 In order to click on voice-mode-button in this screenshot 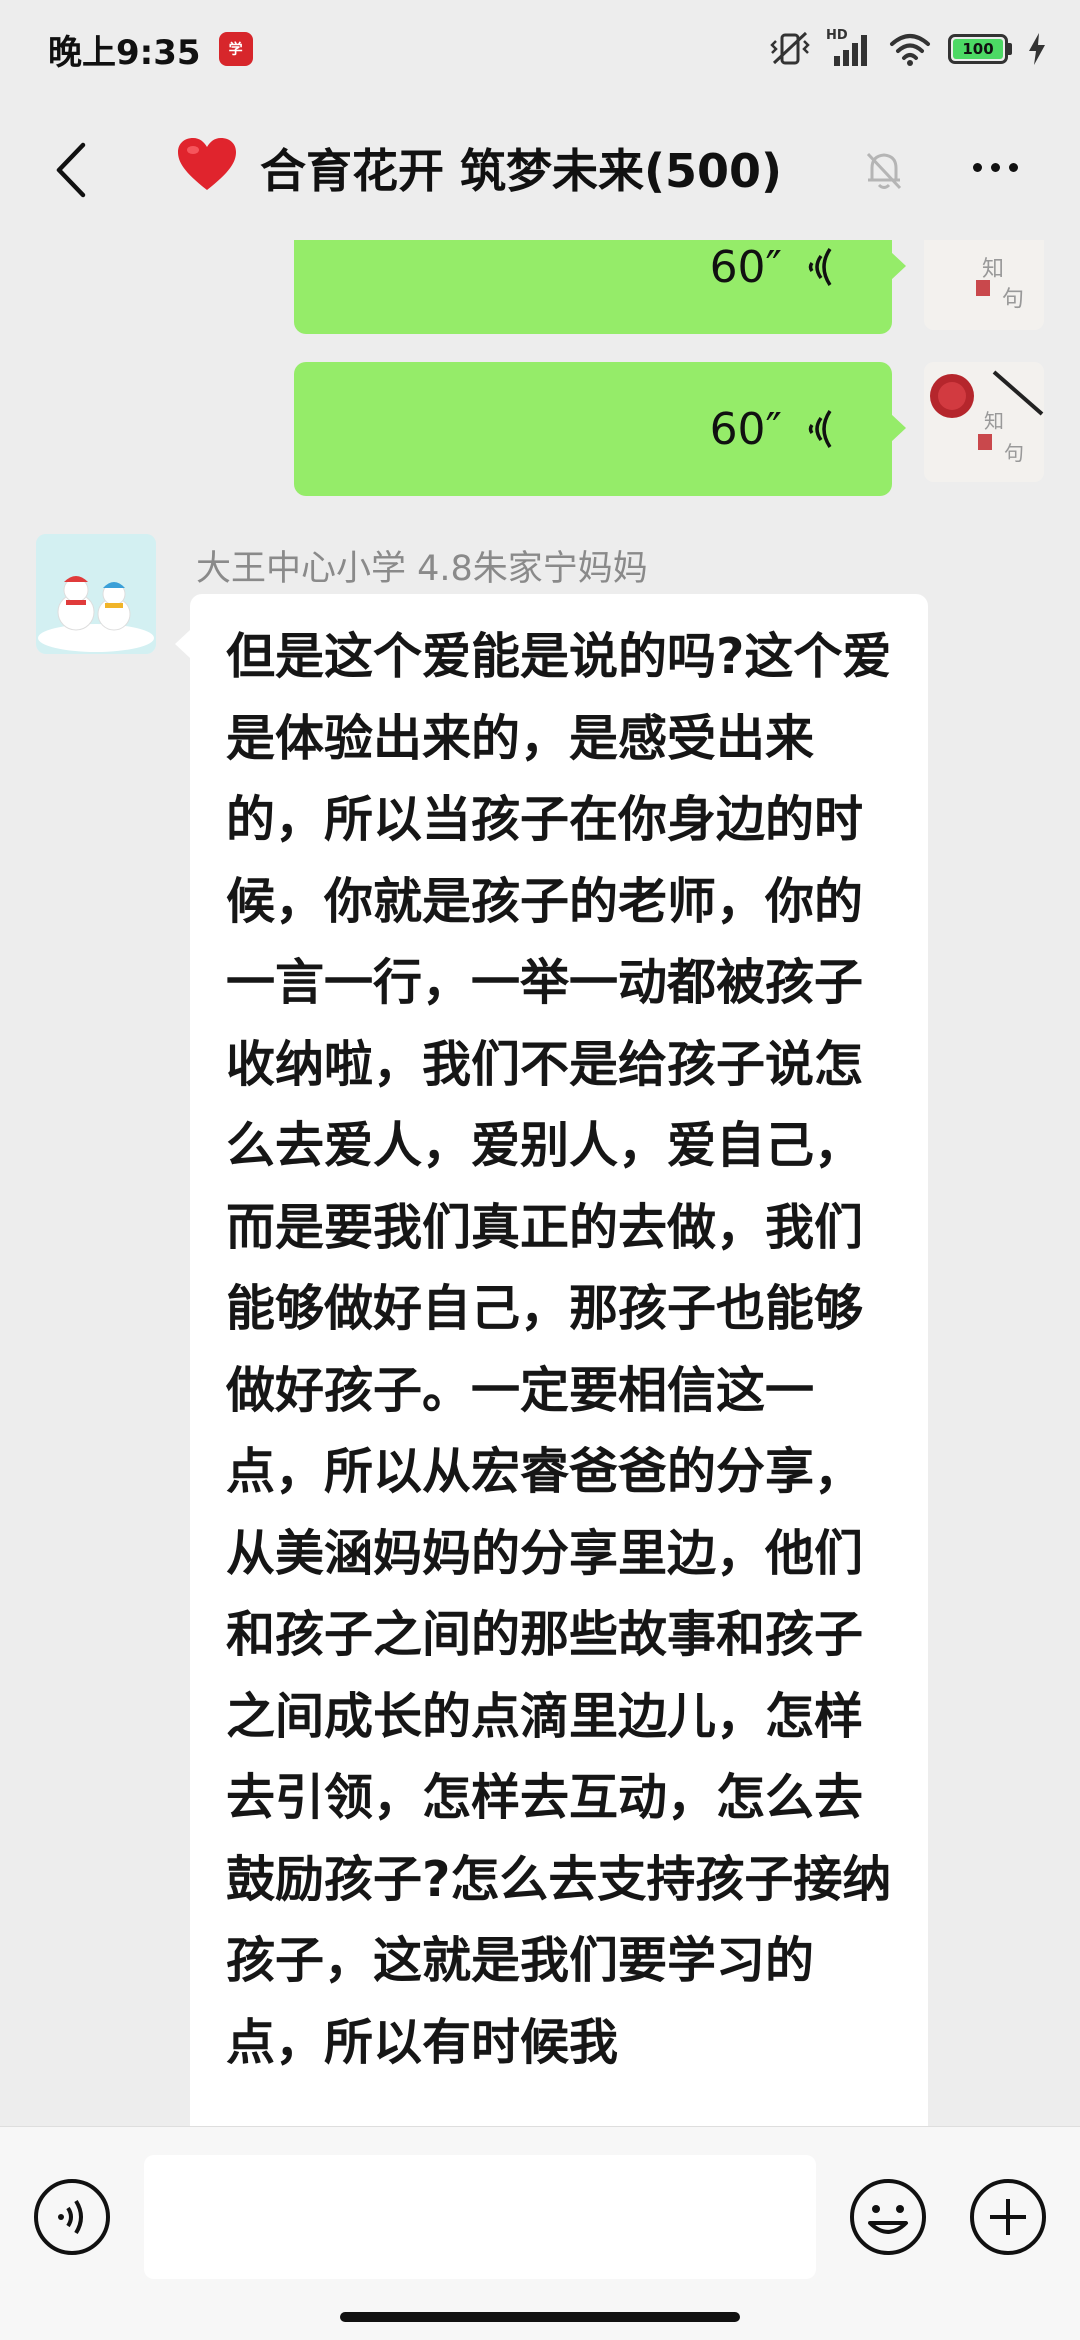, I will do `click(72, 2217)`.